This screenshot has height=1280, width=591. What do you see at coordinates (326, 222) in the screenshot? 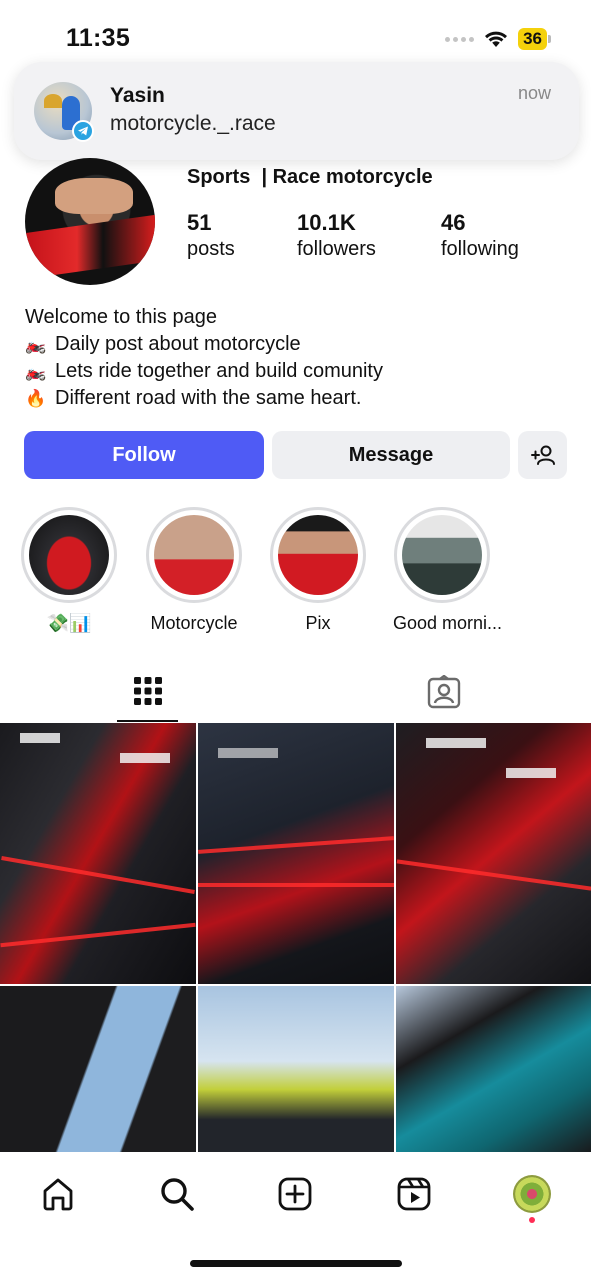
I see `stat-value: 10.1K` at bounding box center [326, 222].